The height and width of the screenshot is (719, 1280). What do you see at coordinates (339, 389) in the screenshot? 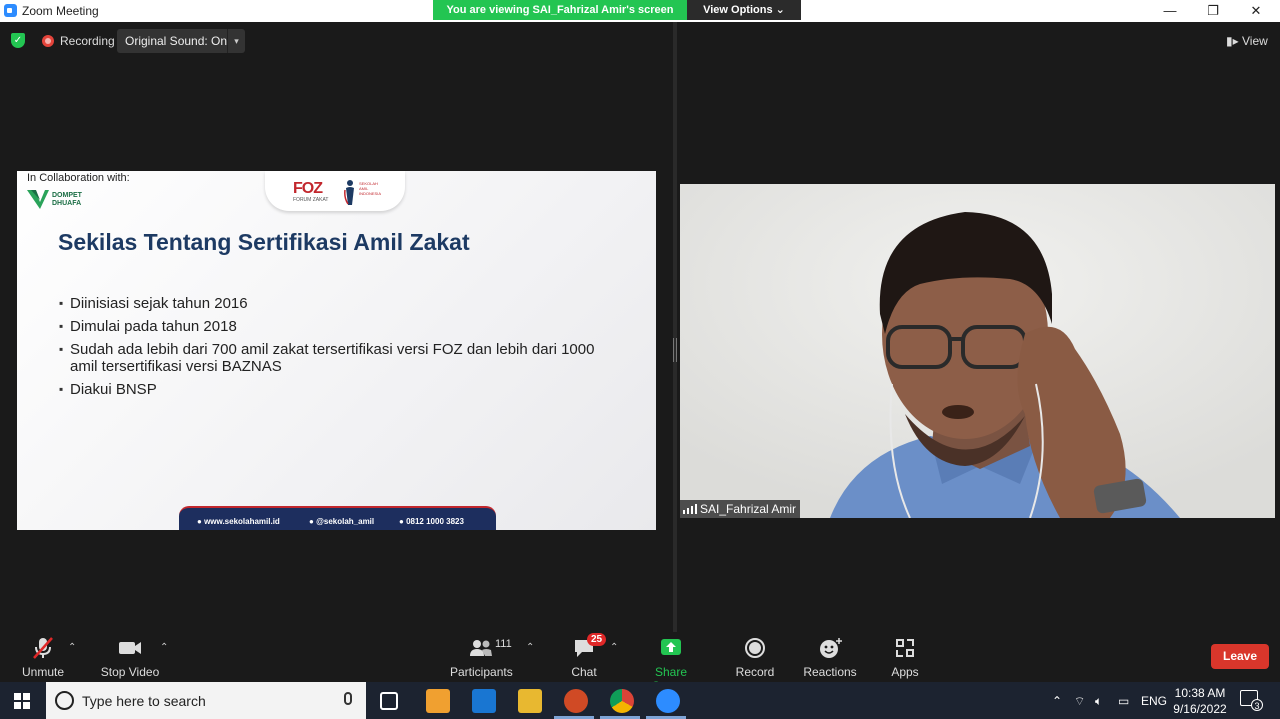
I see `bullet-item: Diakui BNSP` at bounding box center [339, 389].